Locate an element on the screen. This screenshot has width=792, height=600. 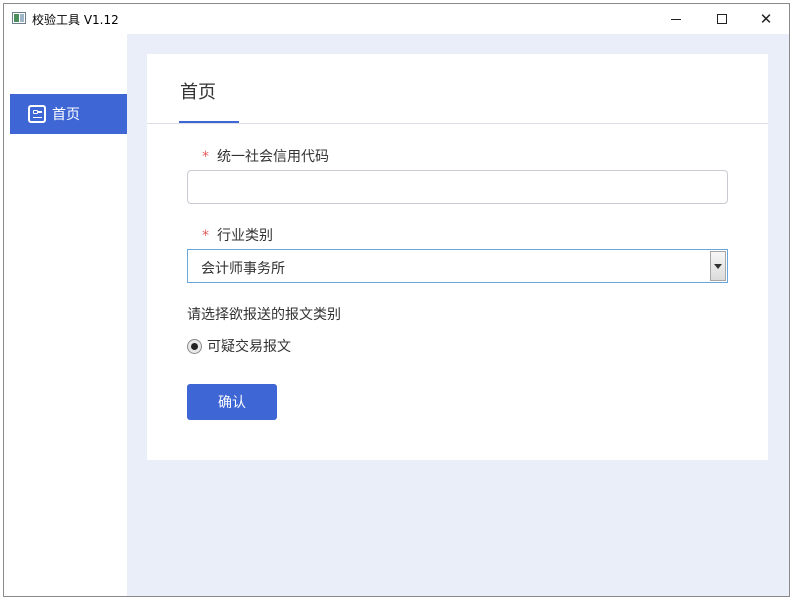
sidebar-item-label: 首页 is located at coordinates (66, 115).